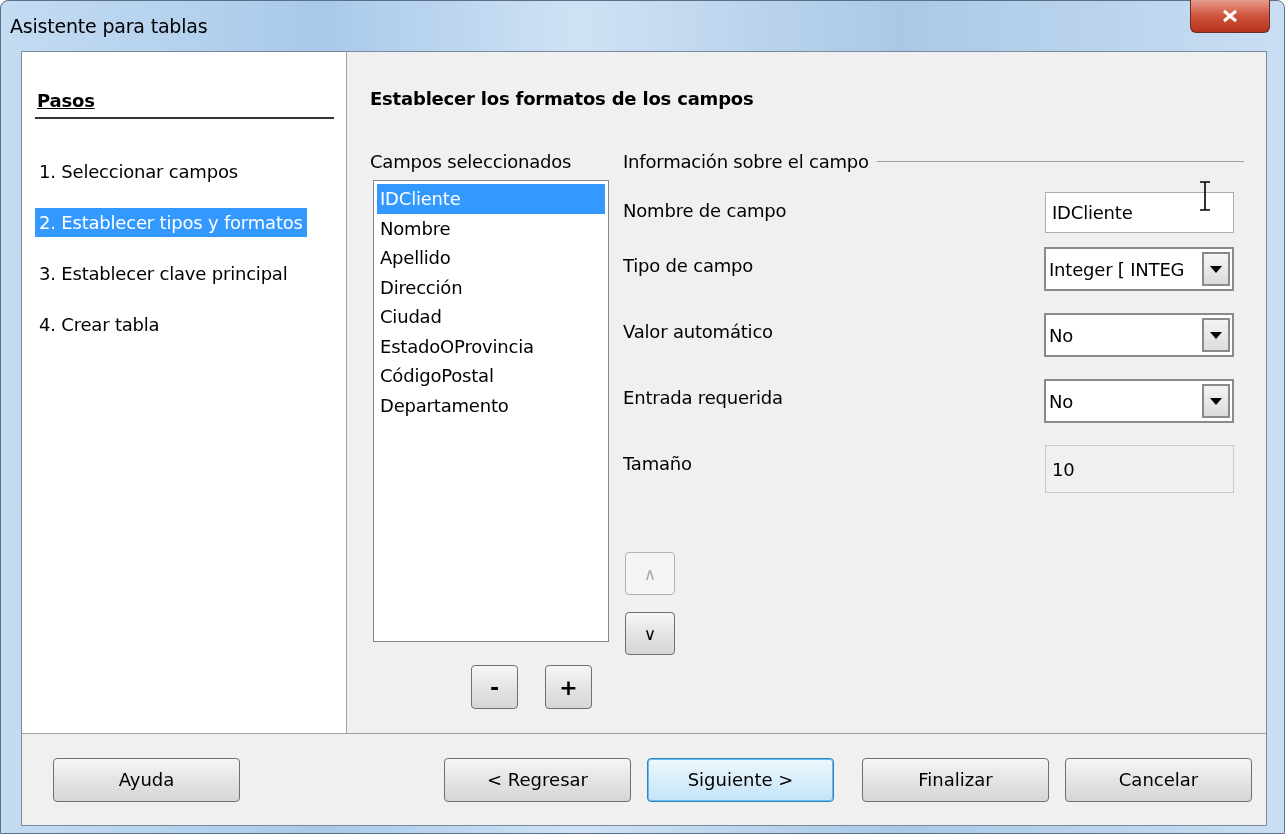 This screenshot has height=834, width=1285. What do you see at coordinates (163, 273) in the screenshot?
I see `step-item: 3. Establecer clave principal` at bounding box center [163, 273].